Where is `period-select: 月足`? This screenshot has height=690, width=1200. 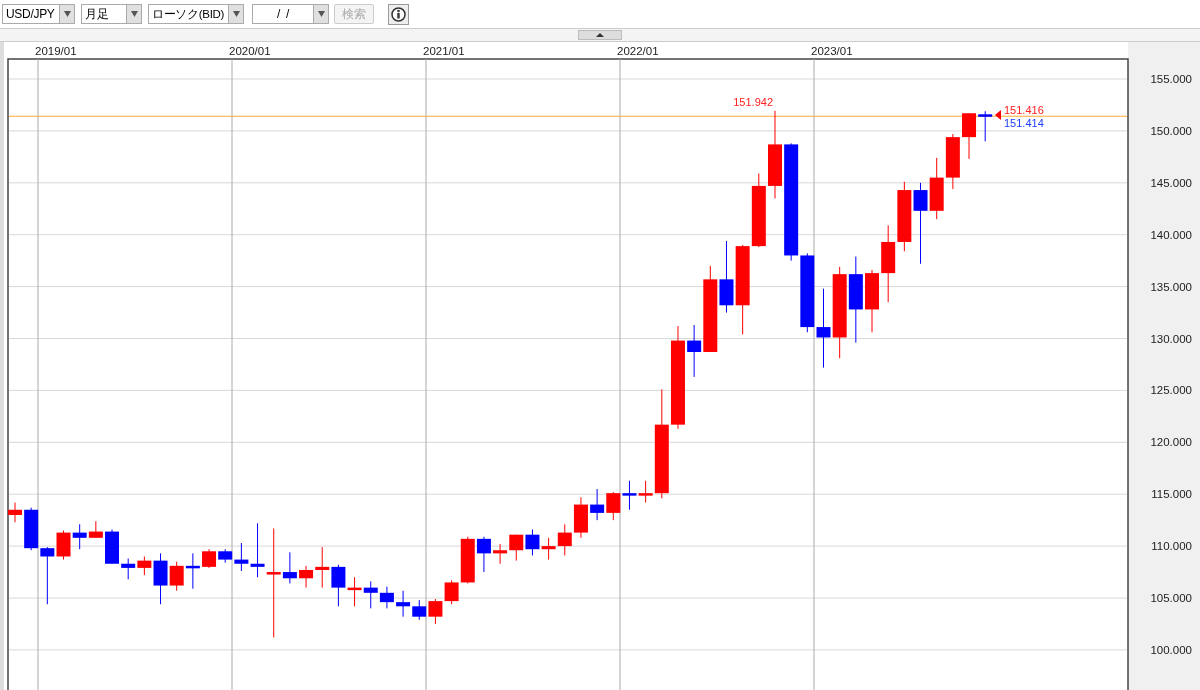 period-select: 月足 is located at coordinates (111, 14).